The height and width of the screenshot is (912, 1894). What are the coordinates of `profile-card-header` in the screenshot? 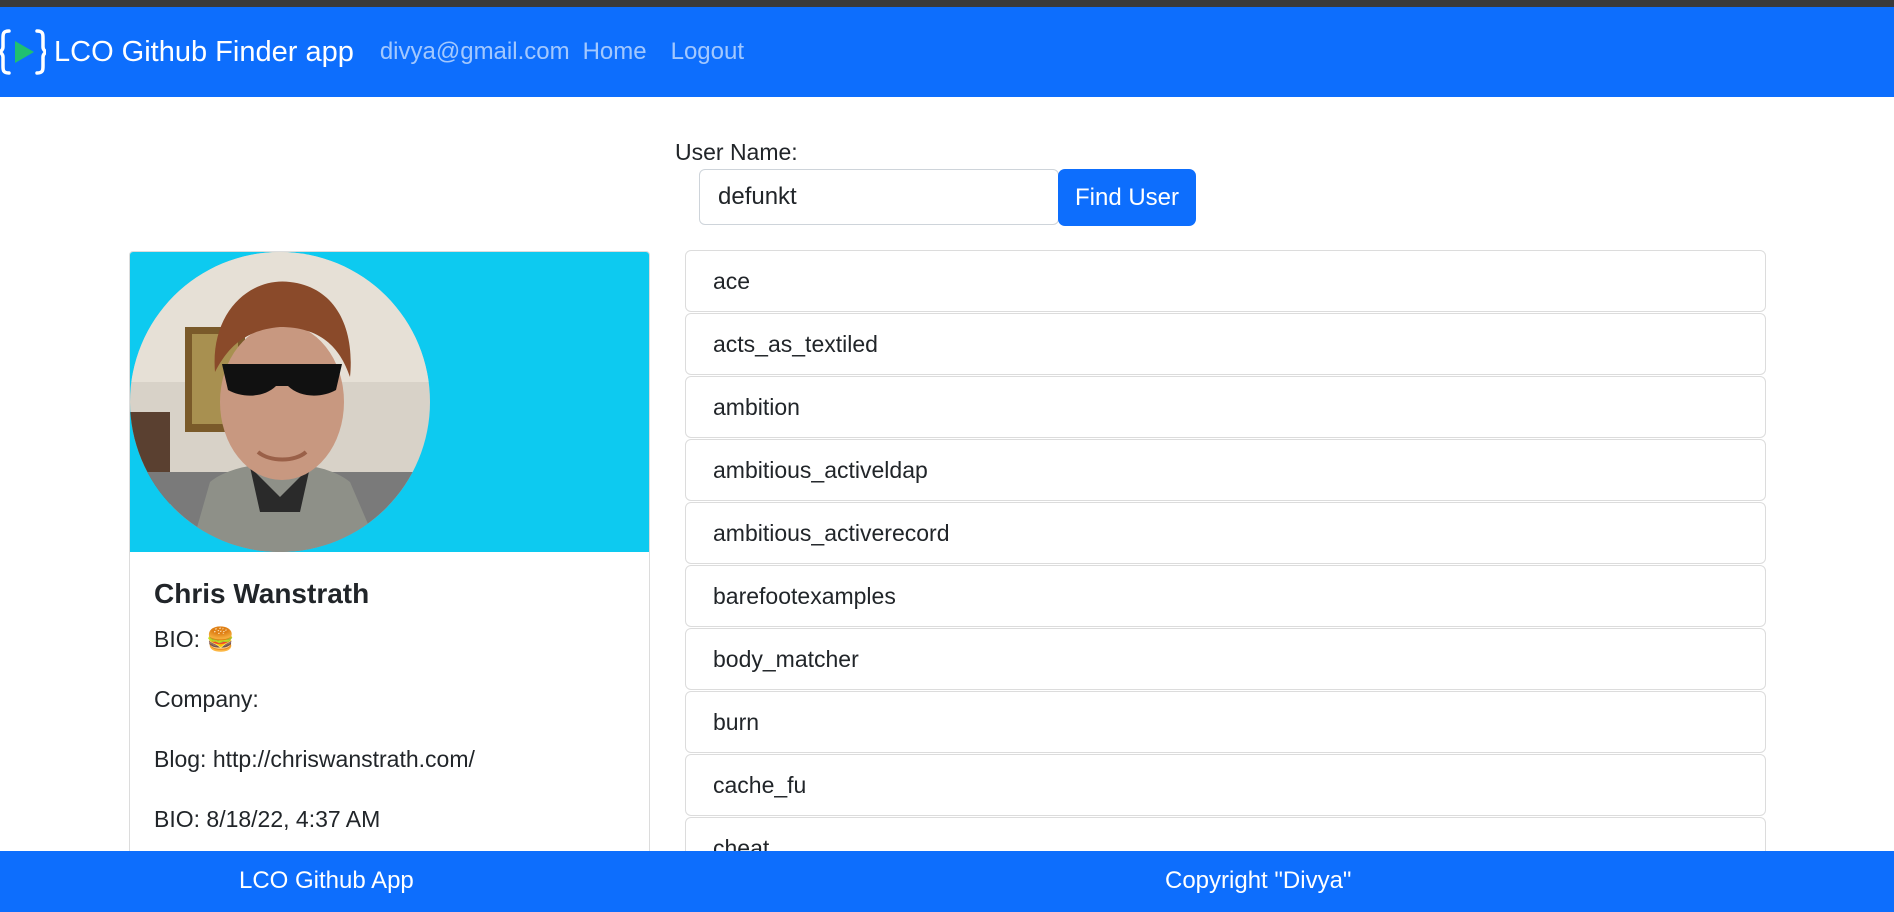 It's located at (389, 402).